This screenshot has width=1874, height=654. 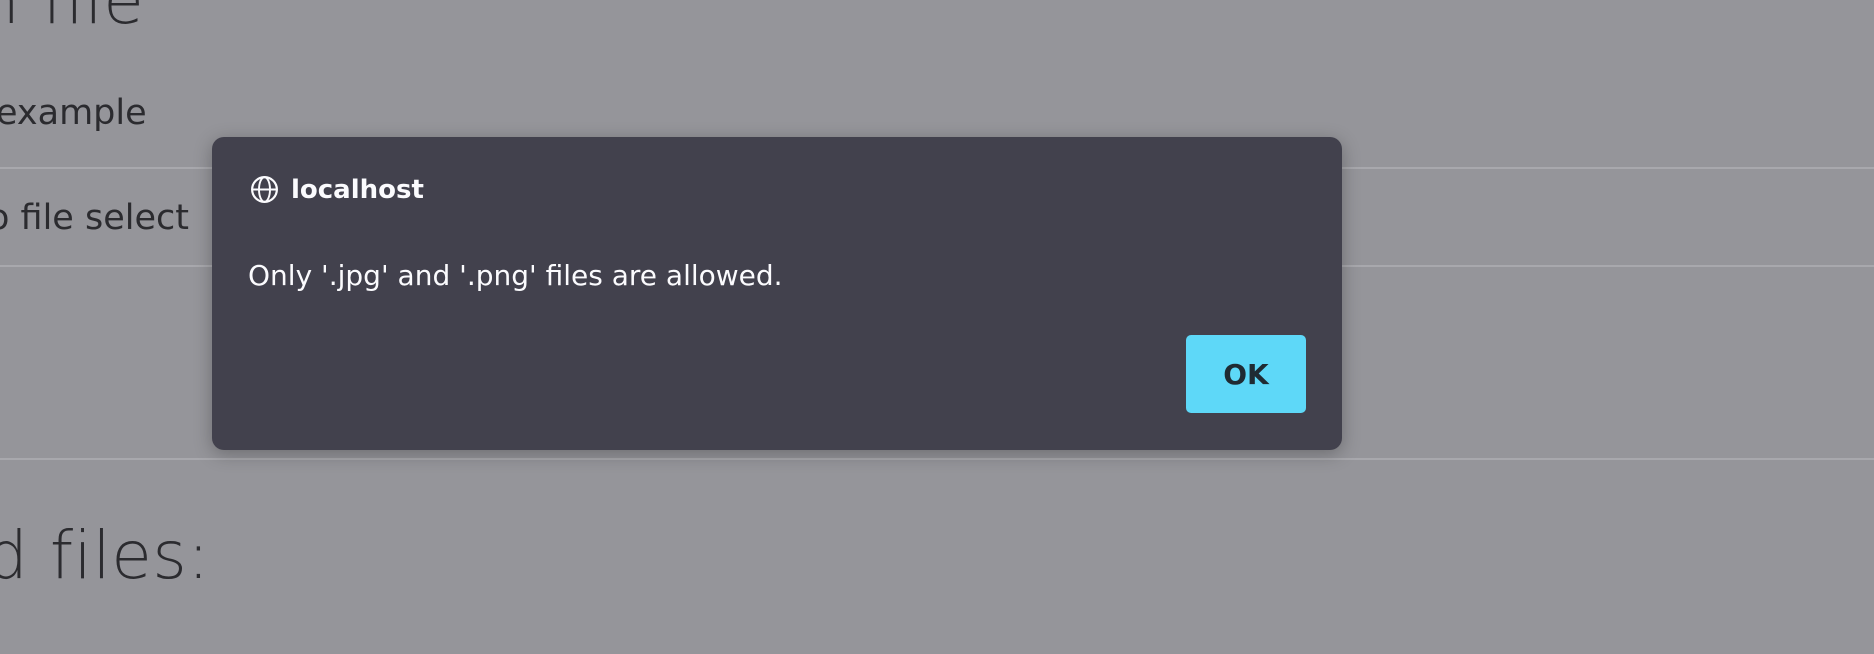 What do you see at coordinates (1246, 374) in the screenshot?
I see `ok-button: OK` at bounding box center [1246, 374].